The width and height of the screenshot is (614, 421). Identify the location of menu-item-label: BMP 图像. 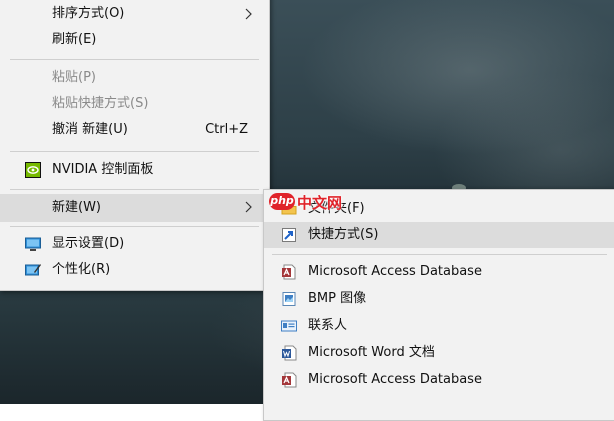
(337, 298).